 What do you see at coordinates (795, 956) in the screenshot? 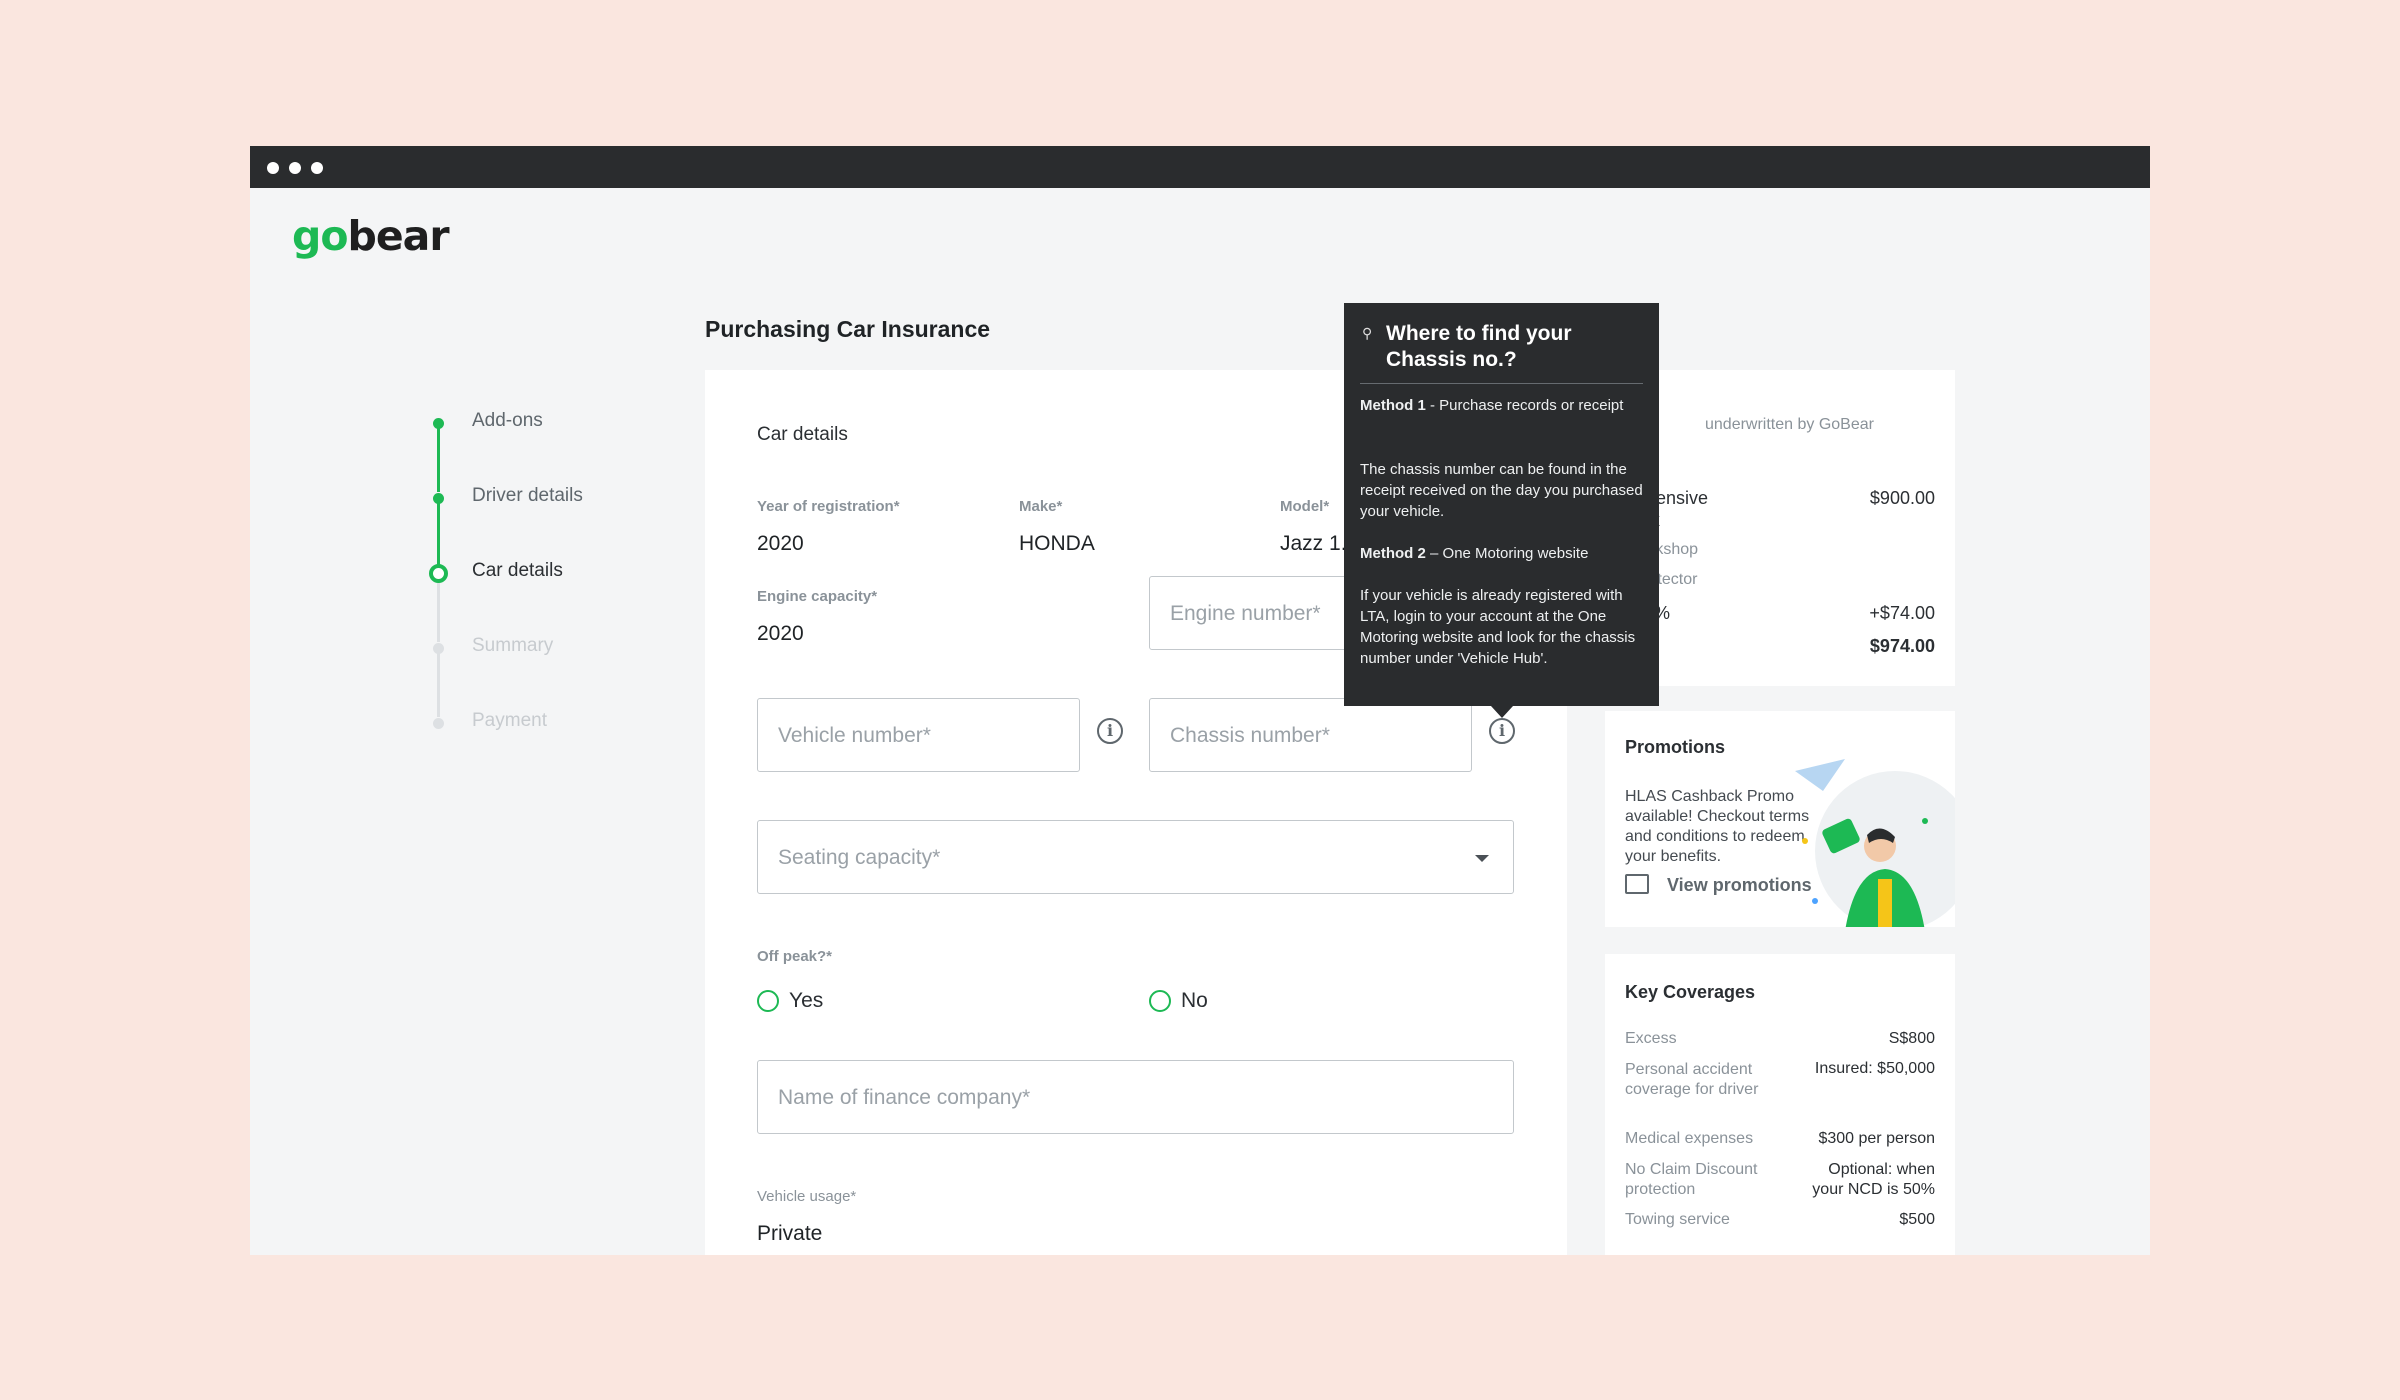
I see `off-peak-label: Off peak?*` at bounding box center [795, 956].